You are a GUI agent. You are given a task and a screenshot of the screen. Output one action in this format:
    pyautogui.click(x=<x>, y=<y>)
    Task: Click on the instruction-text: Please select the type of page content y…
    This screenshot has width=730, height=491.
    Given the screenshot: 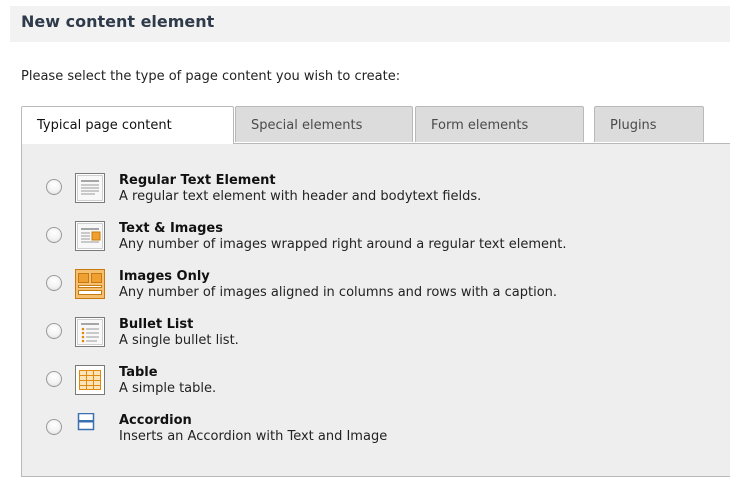 What is the action you would take?
    pyautogui.click(x=211, y=76)
    